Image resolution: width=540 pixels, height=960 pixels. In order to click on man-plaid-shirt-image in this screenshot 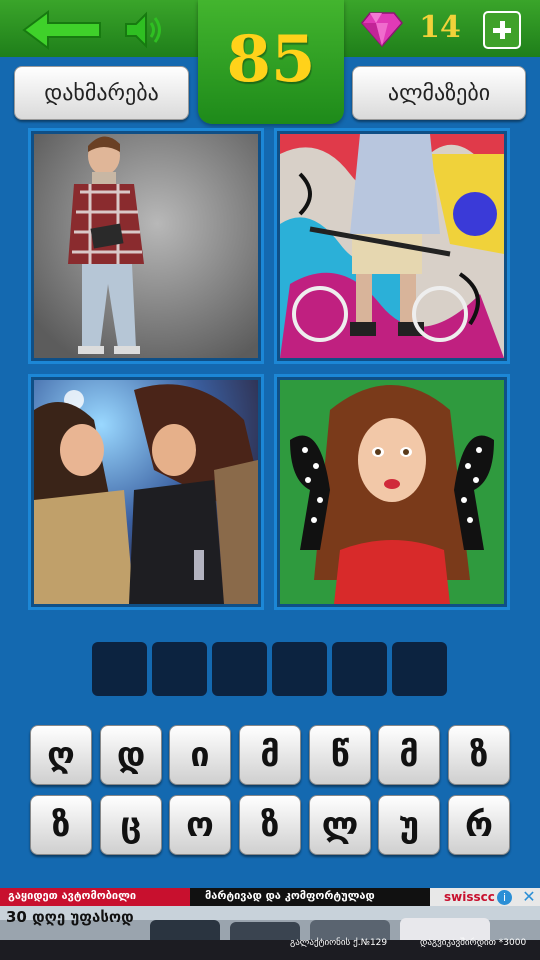, I will do `click(146, 246)`.